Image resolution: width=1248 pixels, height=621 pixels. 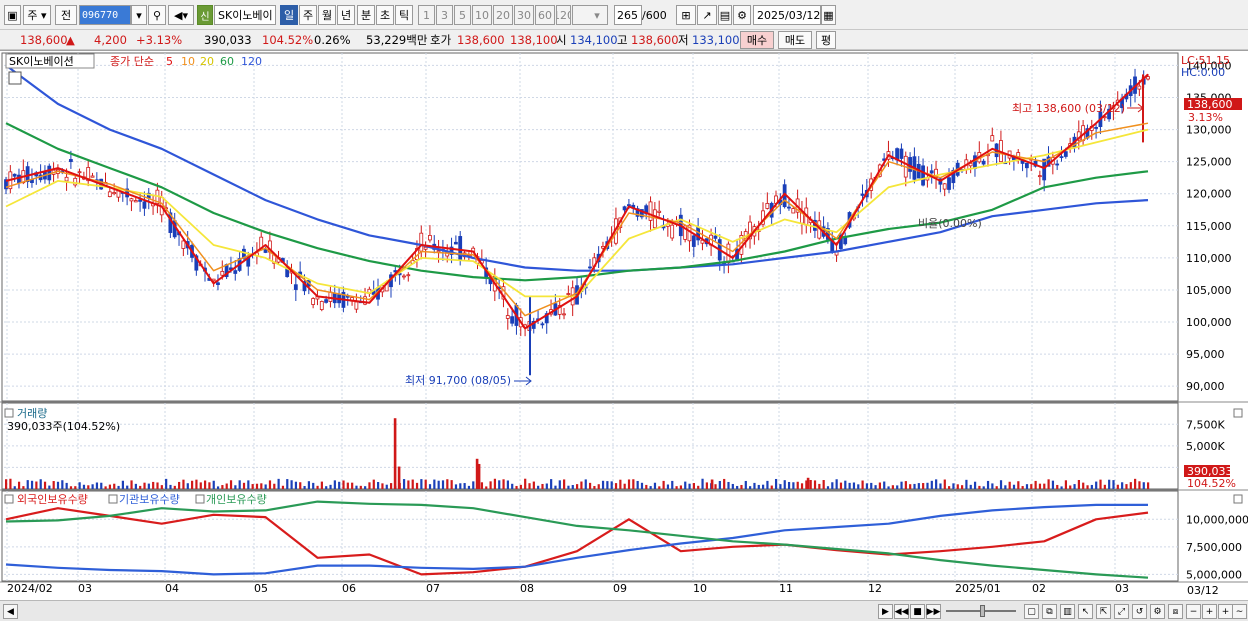 What do you see at coordinates (327, 15) in the screenshot?
I see `period-month-tab: 월` at bounding box center [327, 15].